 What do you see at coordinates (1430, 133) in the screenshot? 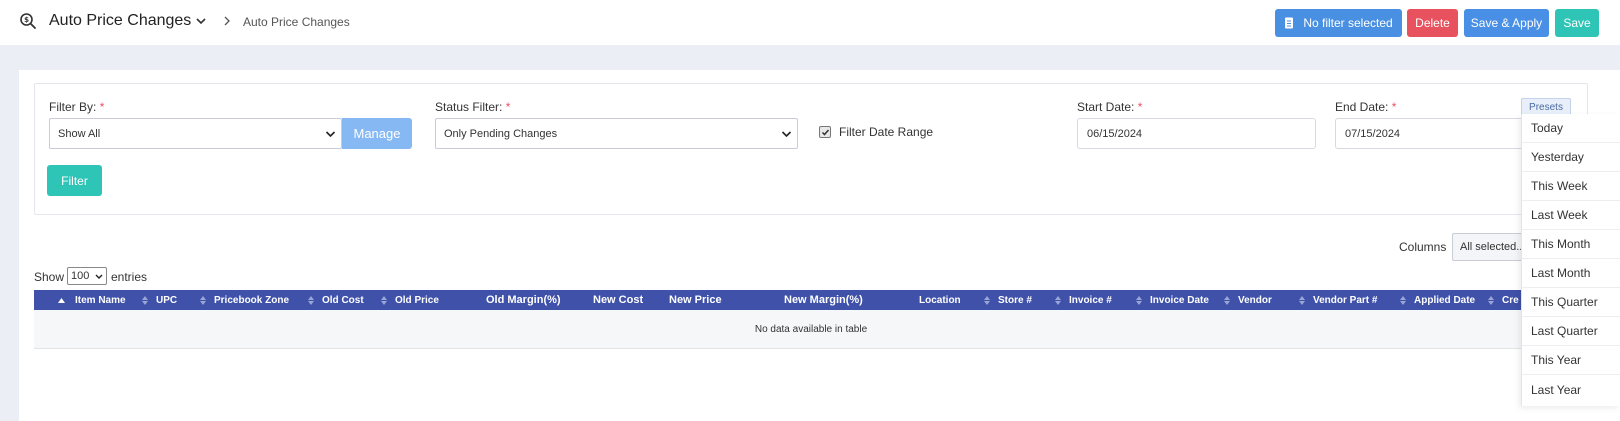
I see `end-date-input: 07/15/2024` at bounding box center [1430, 133].